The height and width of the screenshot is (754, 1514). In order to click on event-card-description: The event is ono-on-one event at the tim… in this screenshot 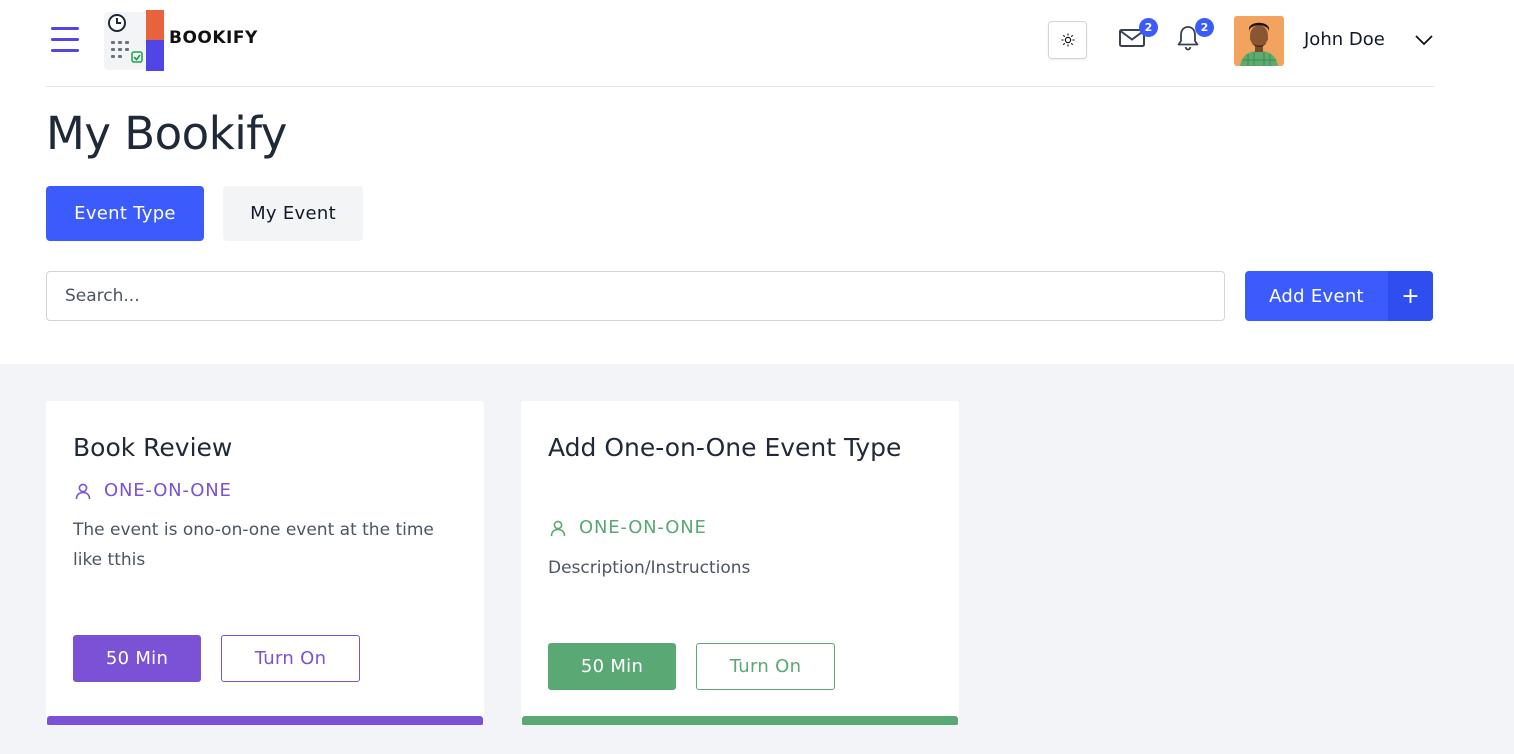, I will do `click(253, 545)`.